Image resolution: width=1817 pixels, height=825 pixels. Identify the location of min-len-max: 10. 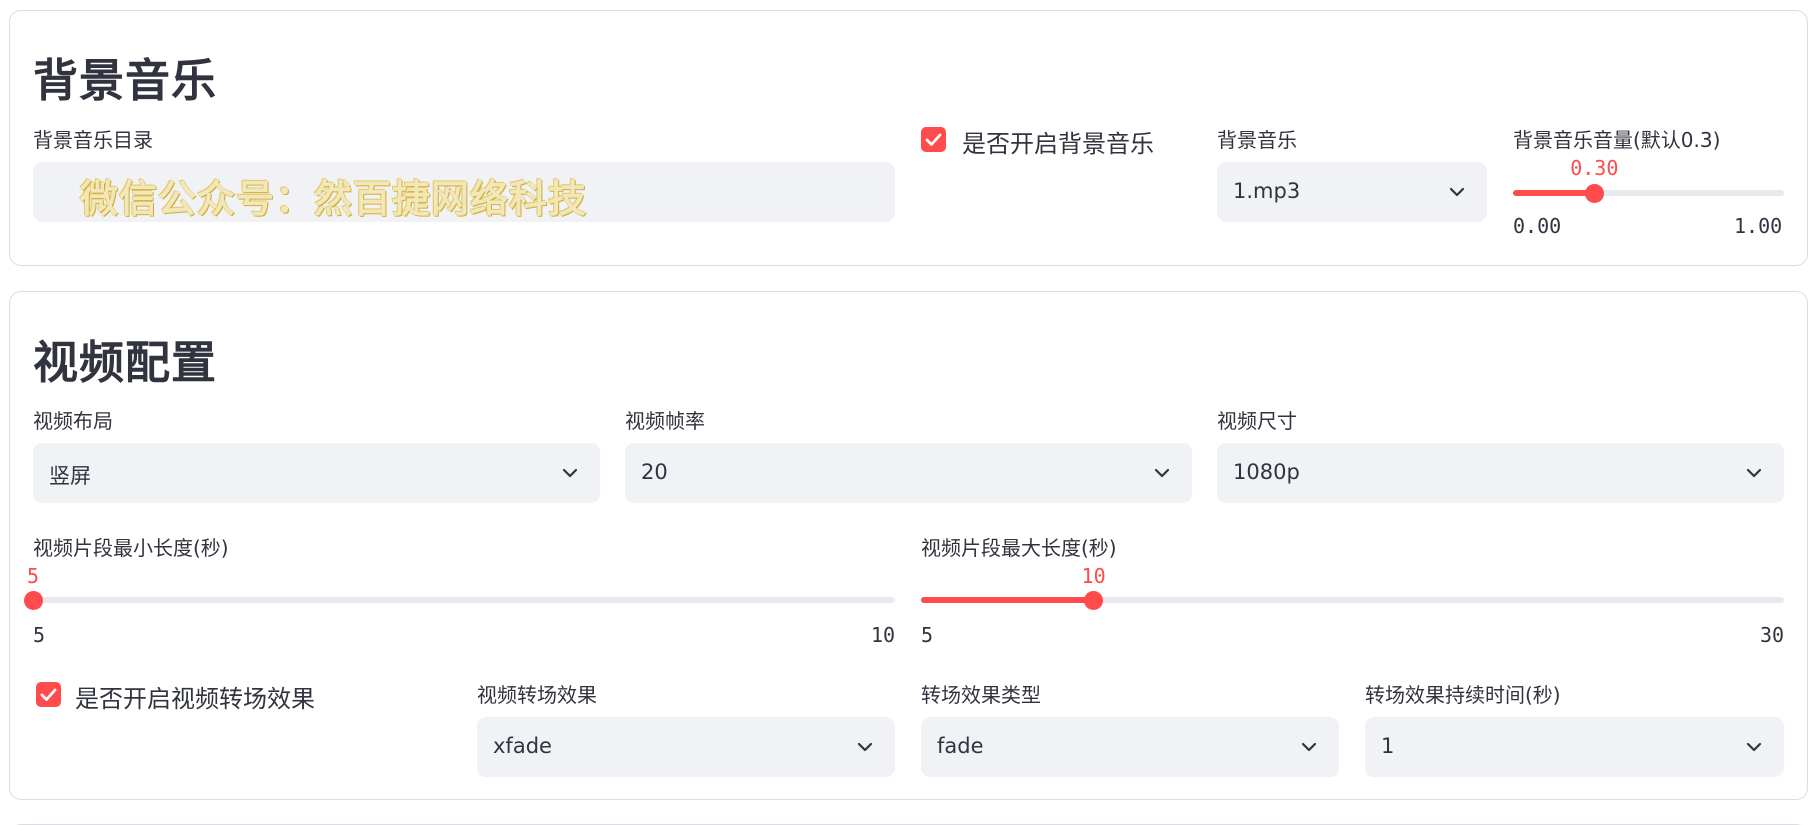
(883, 635).